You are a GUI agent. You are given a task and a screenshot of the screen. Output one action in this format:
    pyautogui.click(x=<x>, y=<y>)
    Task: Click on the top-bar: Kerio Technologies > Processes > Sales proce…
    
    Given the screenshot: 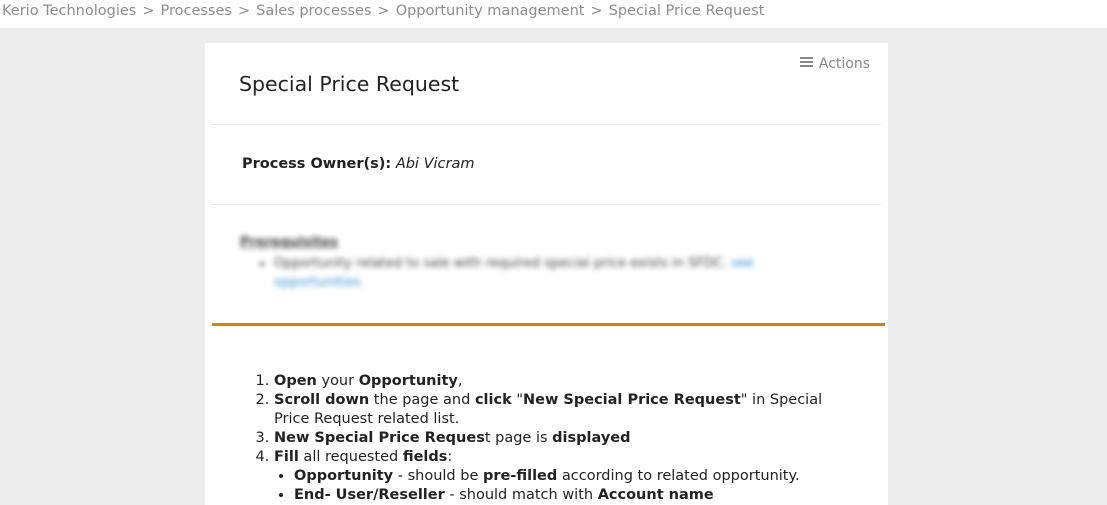 What is the action you would take?
    pyautogui.click(x=553, y=14)
    